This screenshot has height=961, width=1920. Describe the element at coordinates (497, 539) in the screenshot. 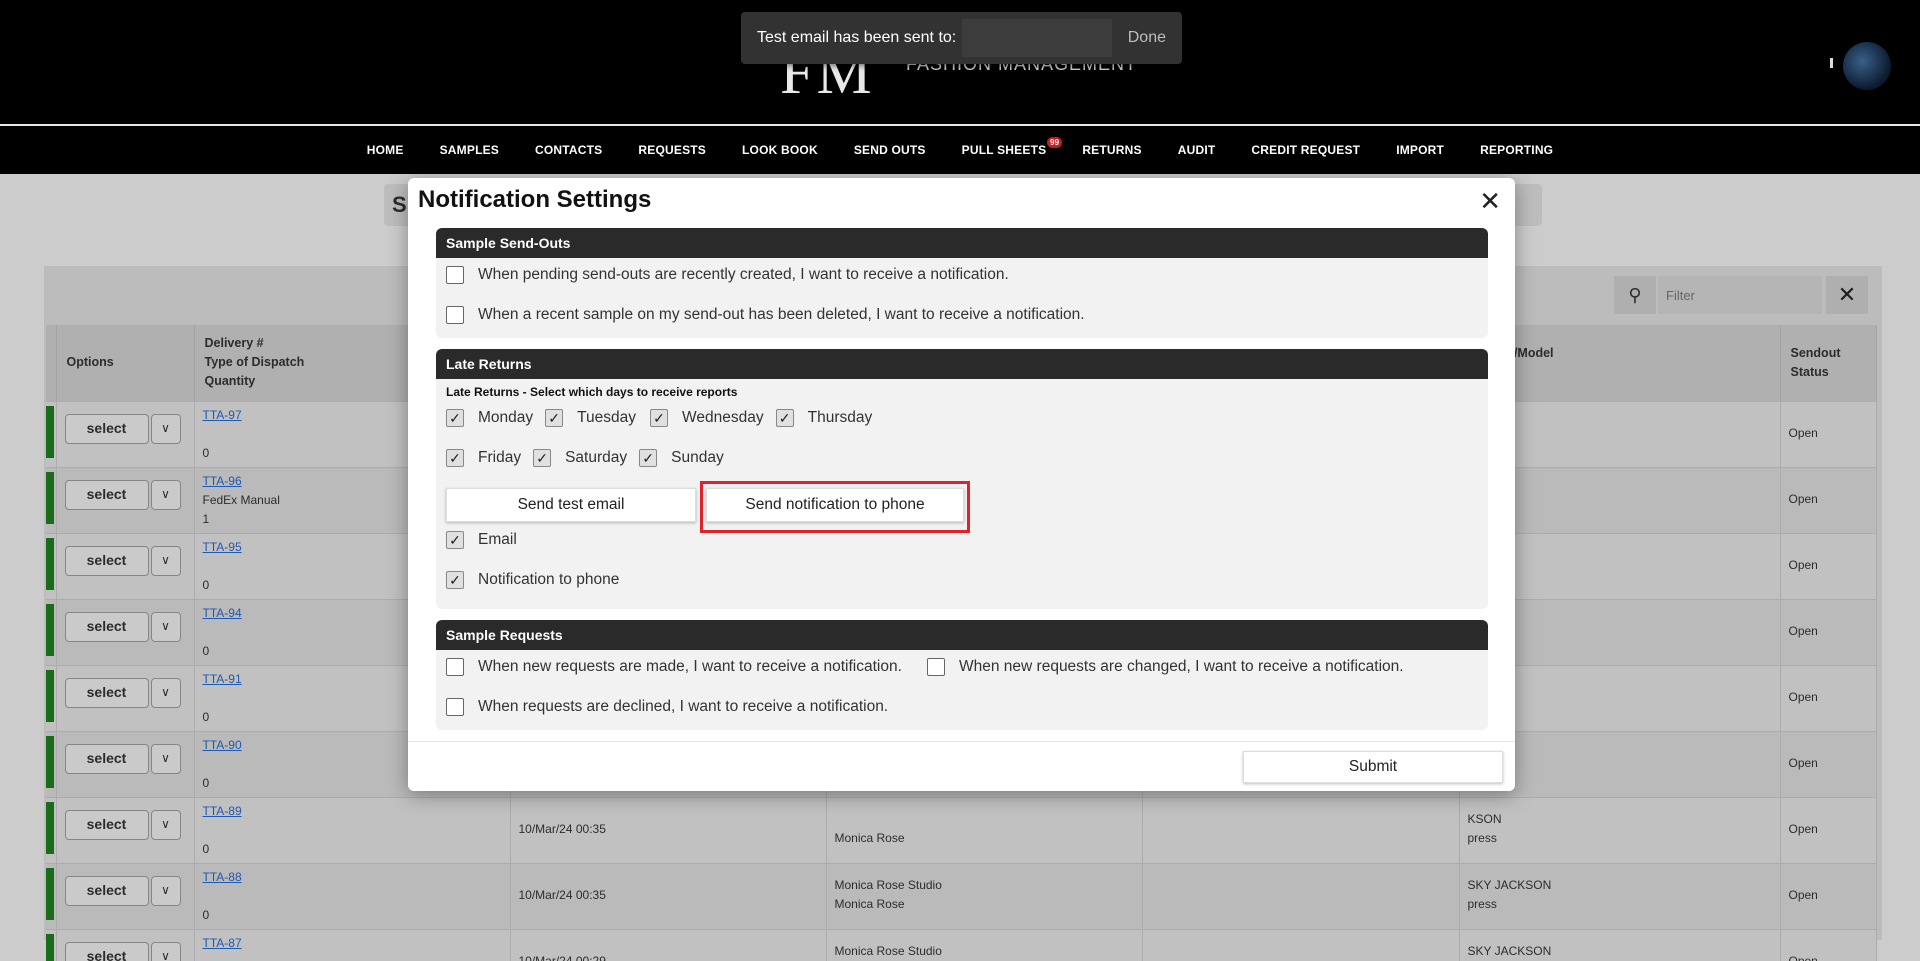

I see `option-label: Email` at that location.